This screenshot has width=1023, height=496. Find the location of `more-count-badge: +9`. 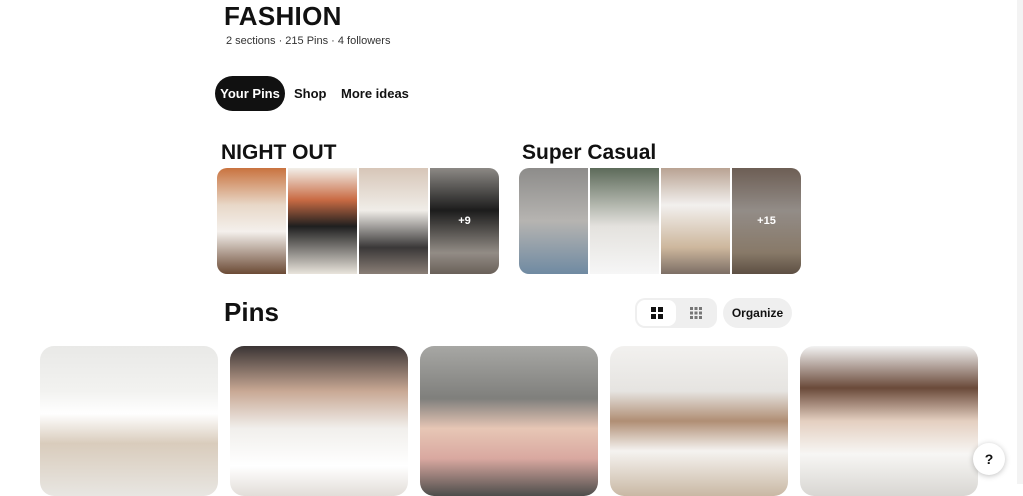

more-count-badge: +9 is located at coordinates (464, 221).